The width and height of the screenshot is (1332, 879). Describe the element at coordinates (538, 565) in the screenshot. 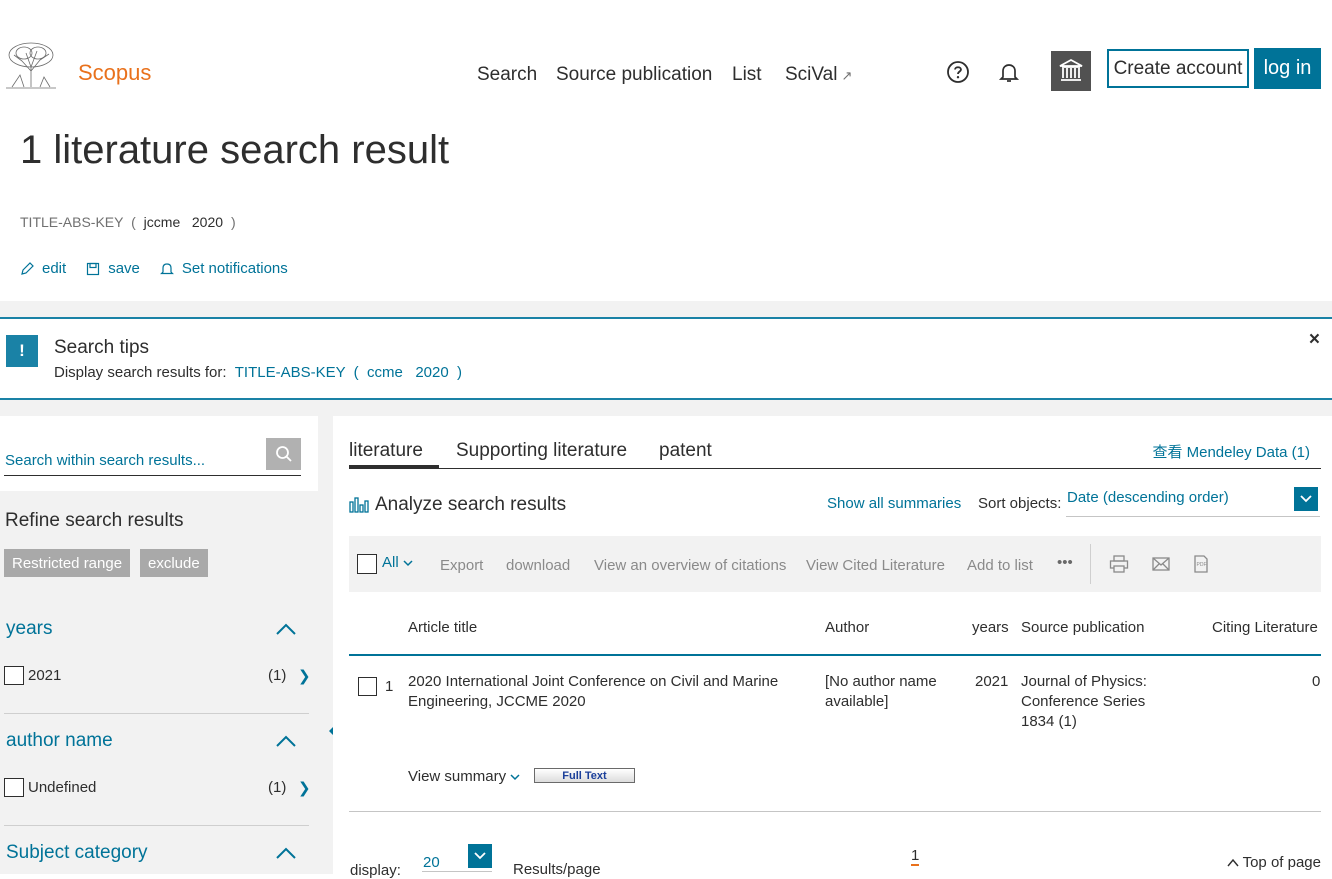

I see `download-button: download` at that location.